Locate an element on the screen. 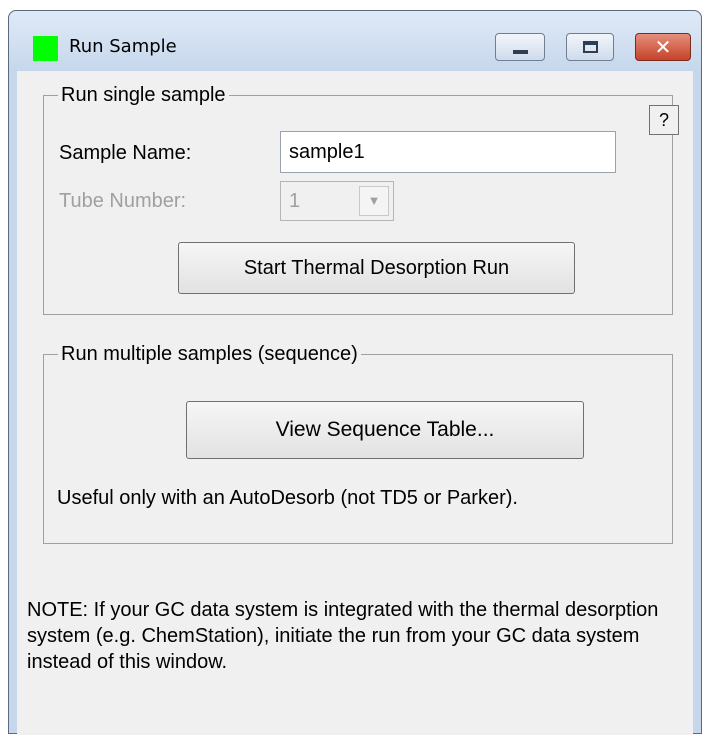  maximize-button is located at coordinates (590, 47).